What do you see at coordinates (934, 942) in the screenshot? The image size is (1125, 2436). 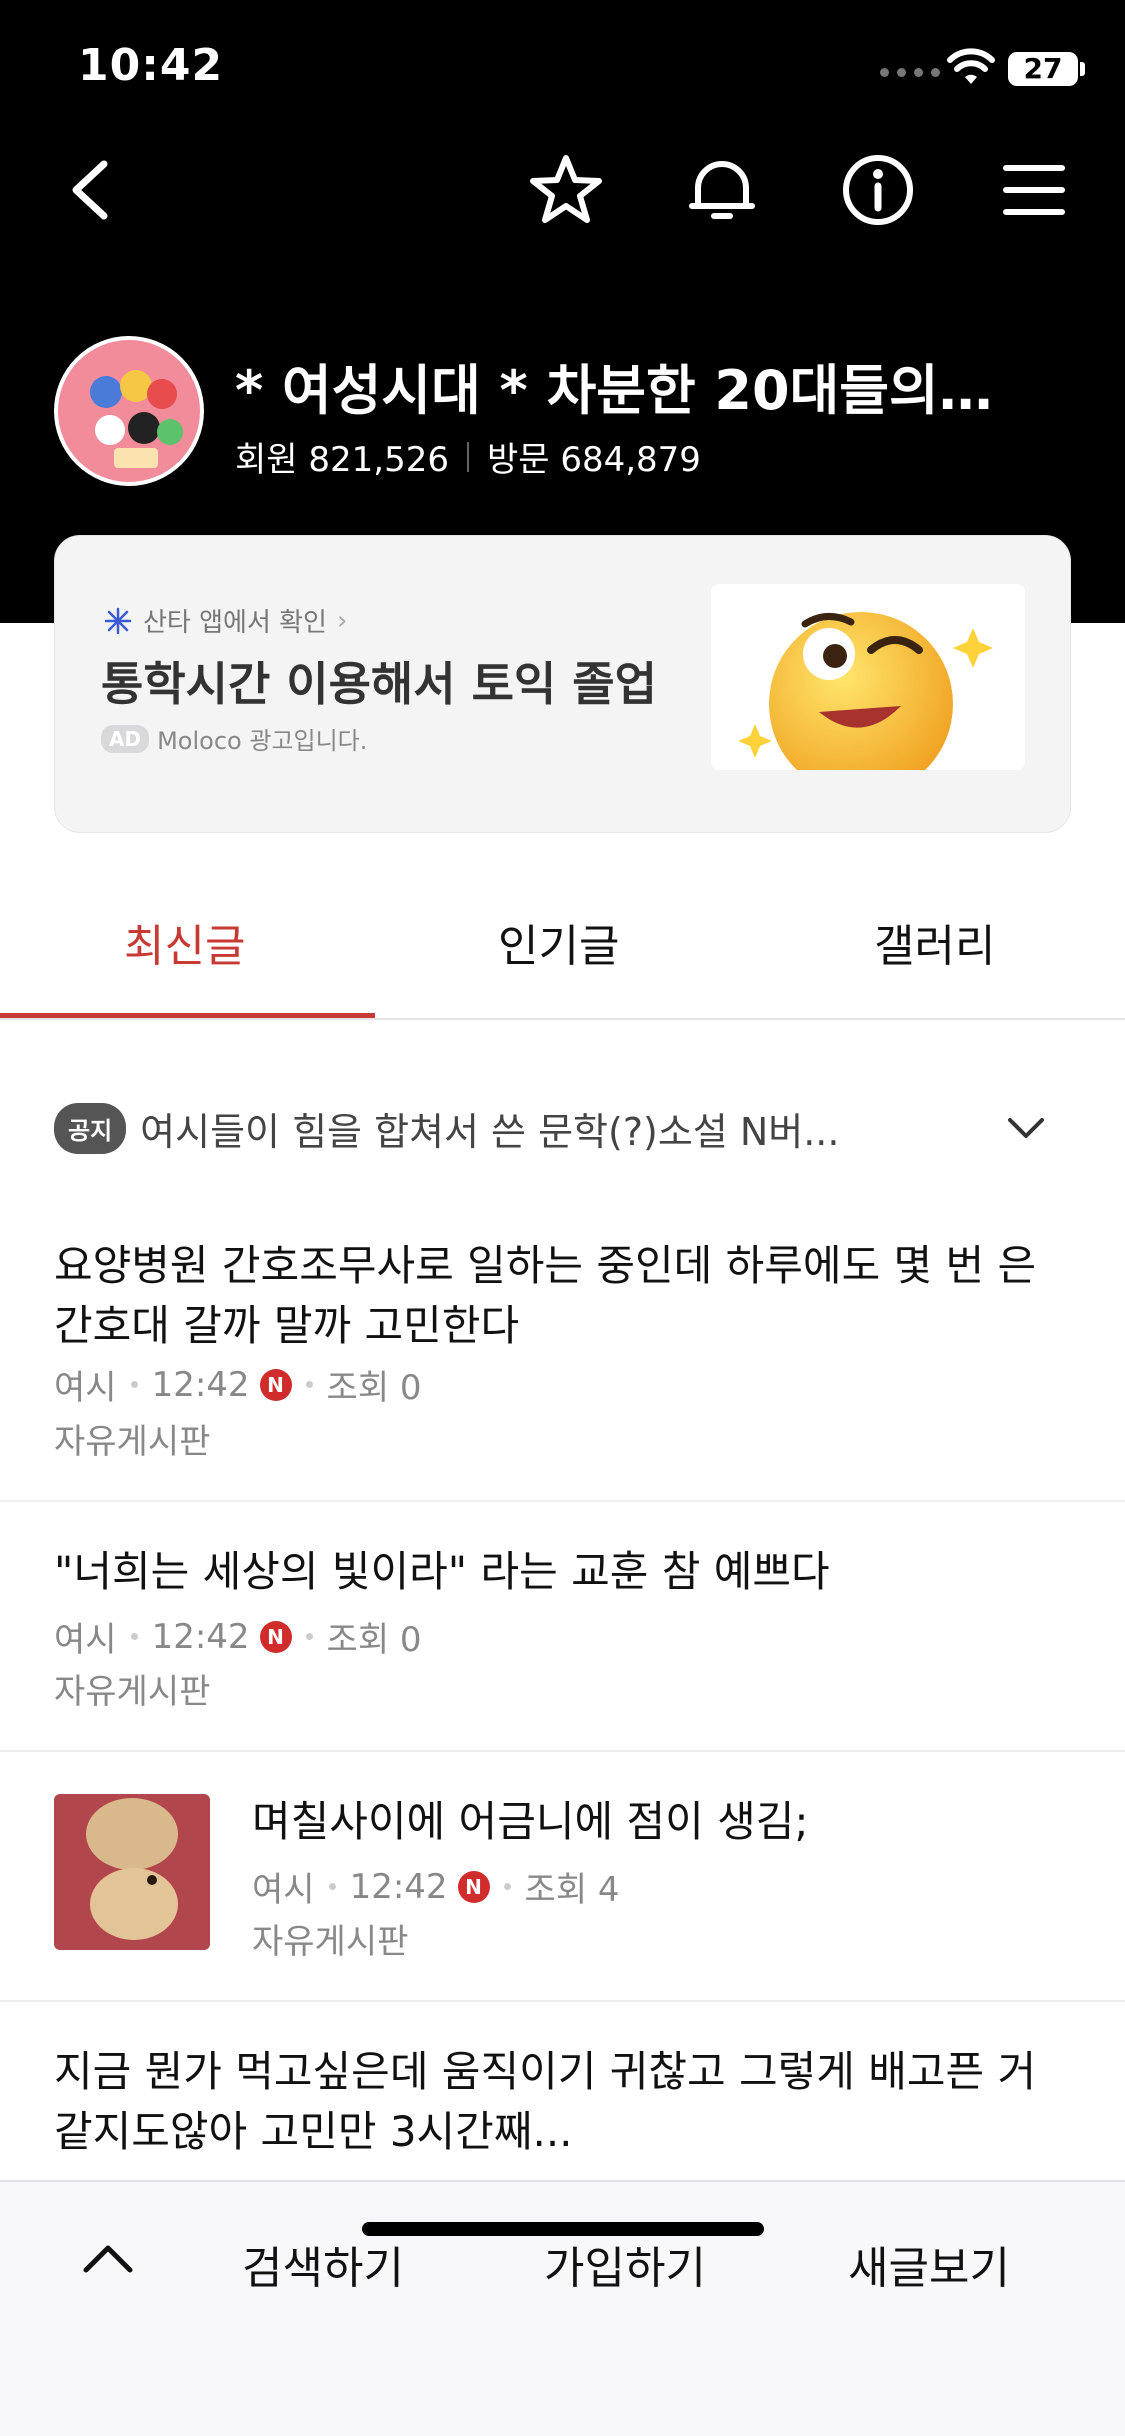 I see `tab-gallery: 갤러리` at bounding box center [934, 942].